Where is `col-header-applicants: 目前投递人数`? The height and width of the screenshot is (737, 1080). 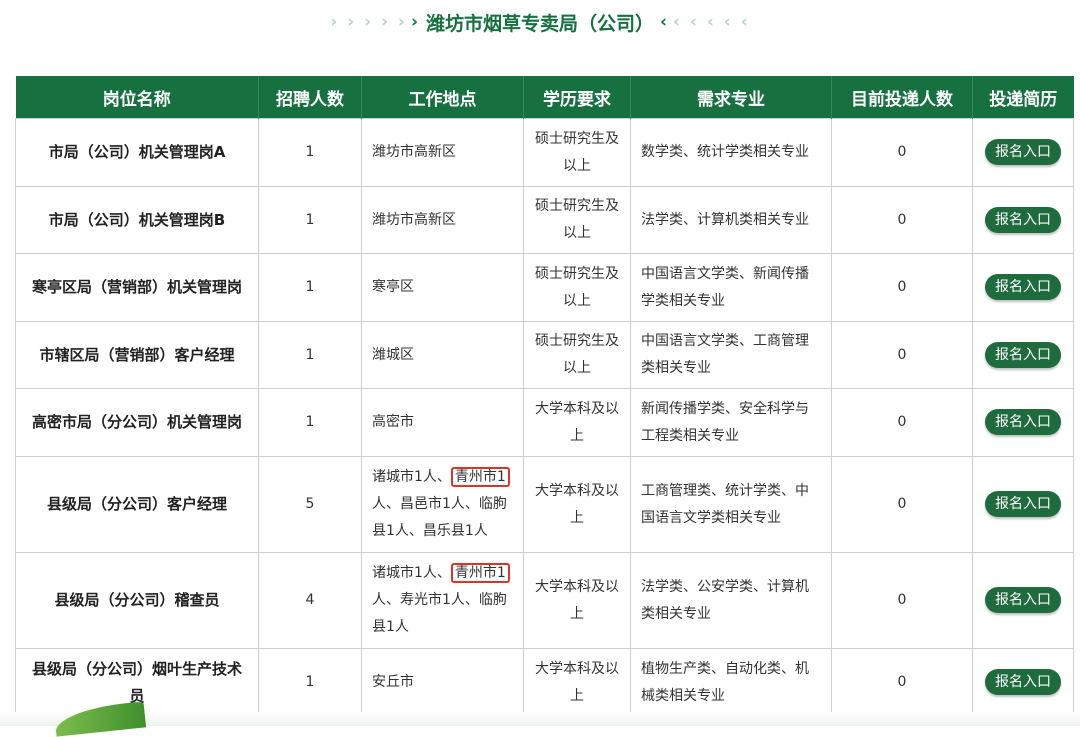 col-header-applicants: 目前投递人数 is located at coordinates (902, 97).